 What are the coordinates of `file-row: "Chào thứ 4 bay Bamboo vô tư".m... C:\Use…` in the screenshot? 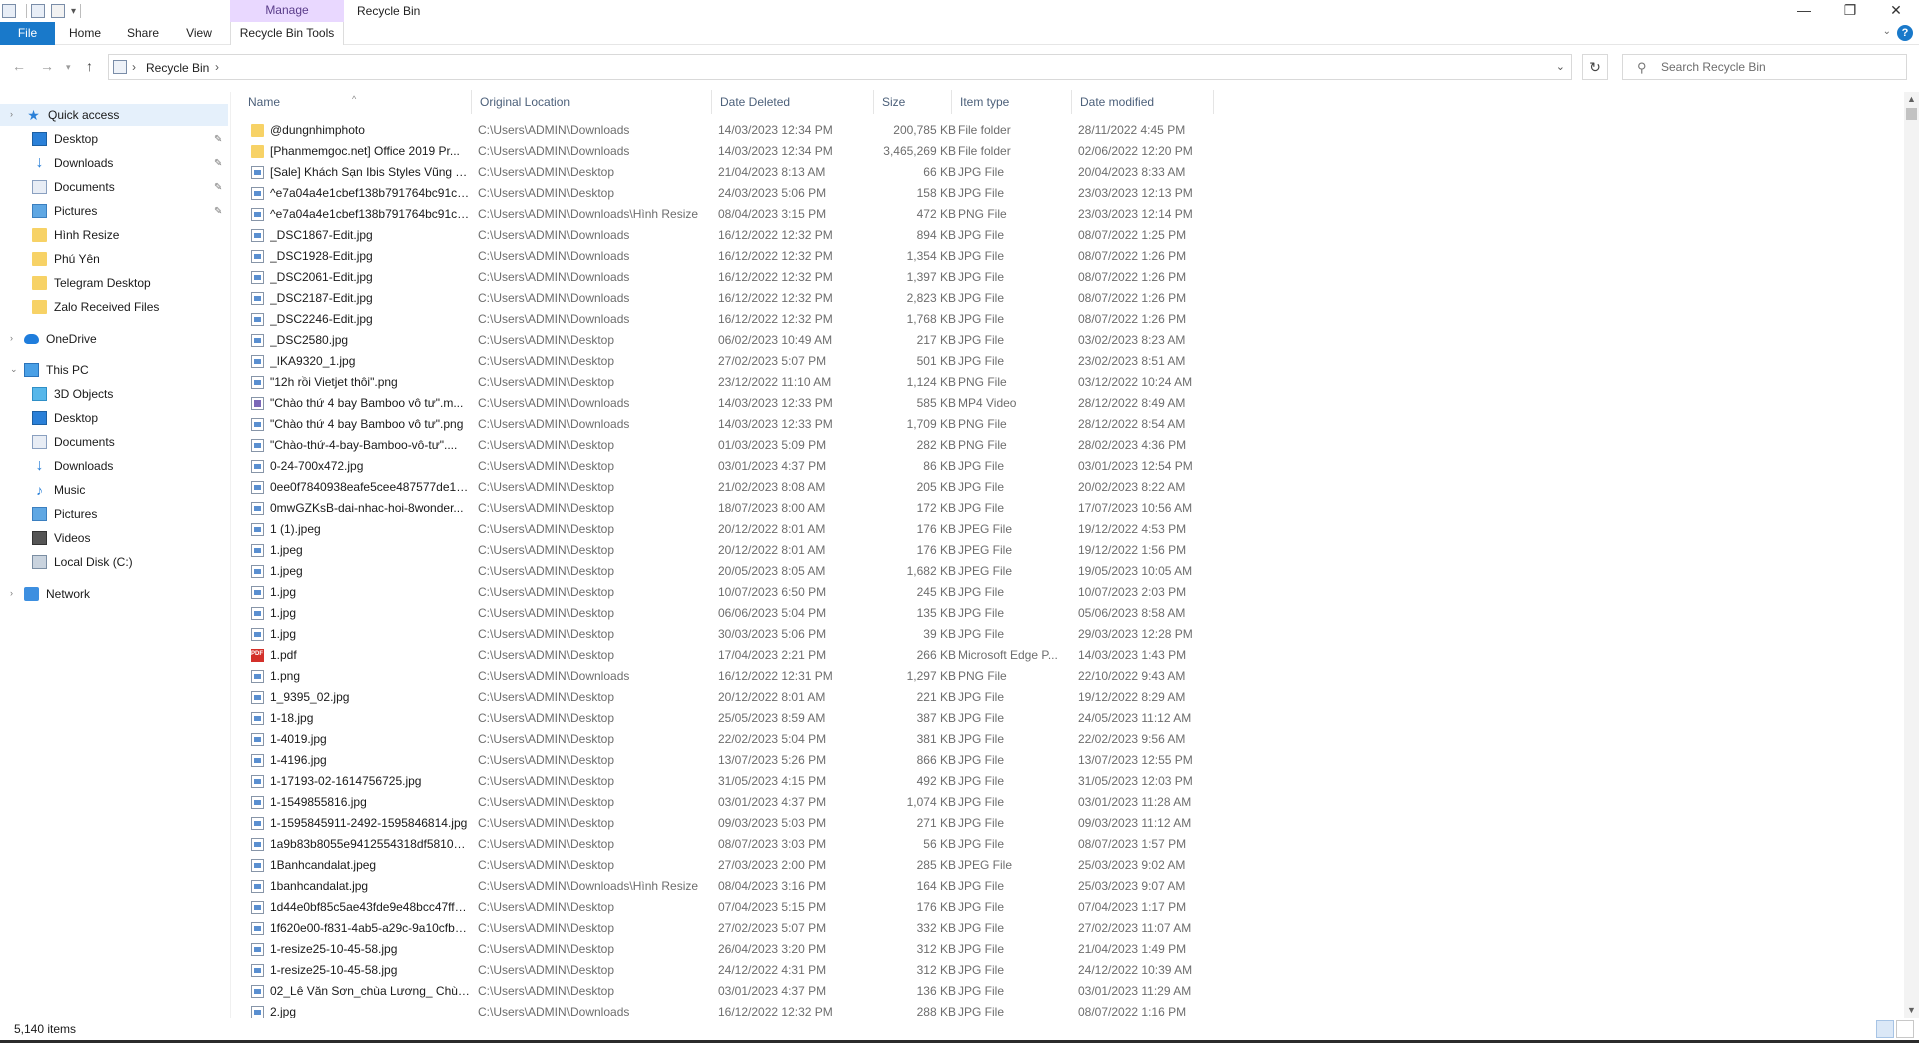 It's located at (730, 403).